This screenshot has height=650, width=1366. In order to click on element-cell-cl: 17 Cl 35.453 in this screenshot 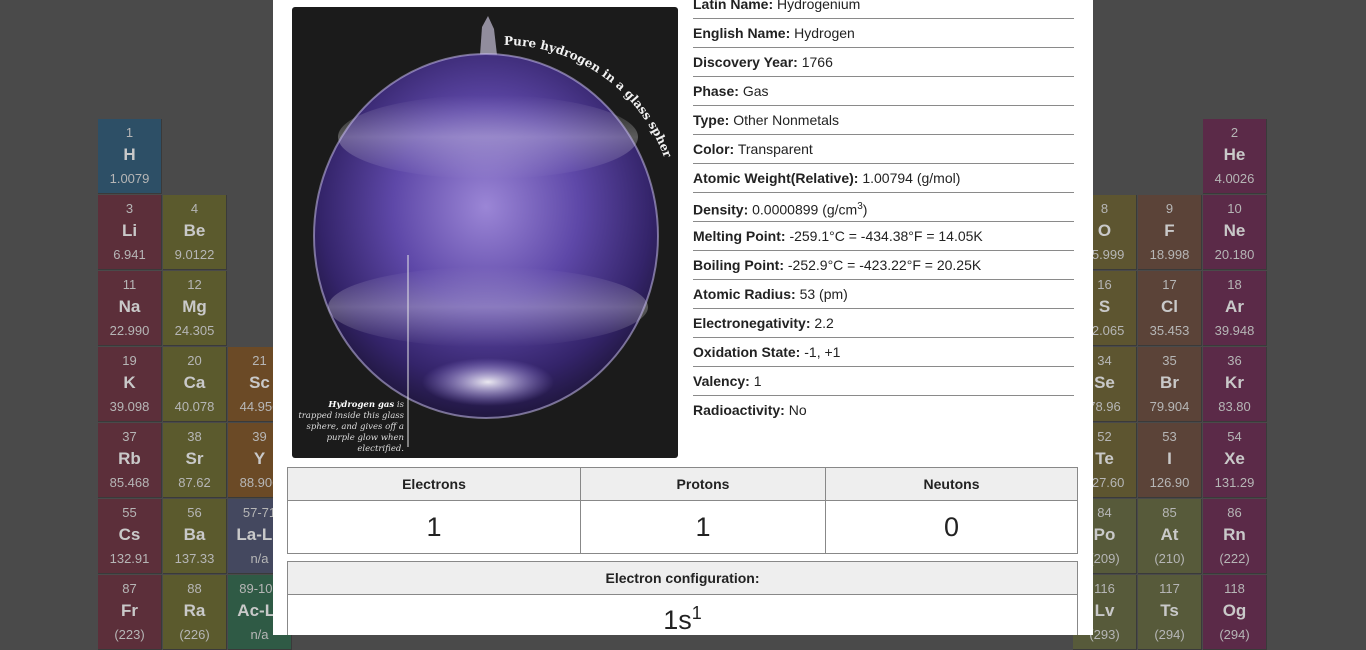, I will do `click(1170, 308)`.